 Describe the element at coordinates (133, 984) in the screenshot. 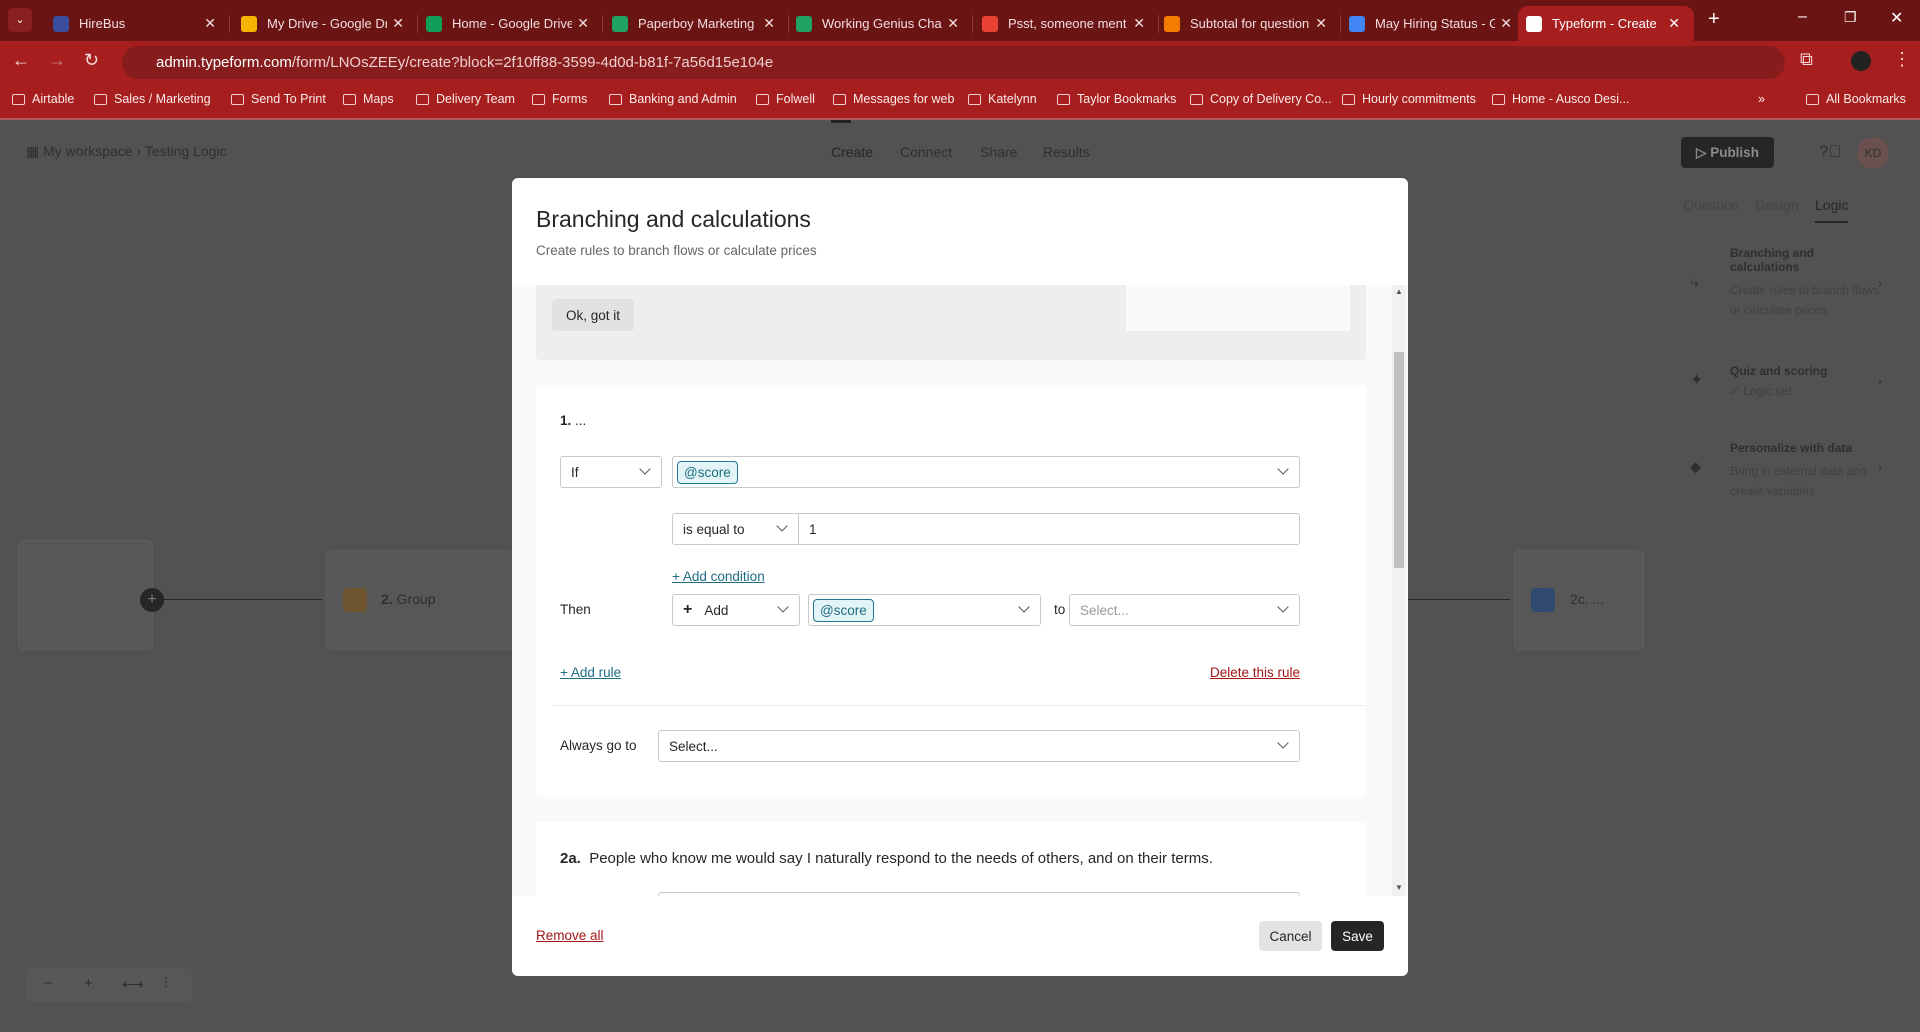

I see `fit-view-button: ⟷` at that location.